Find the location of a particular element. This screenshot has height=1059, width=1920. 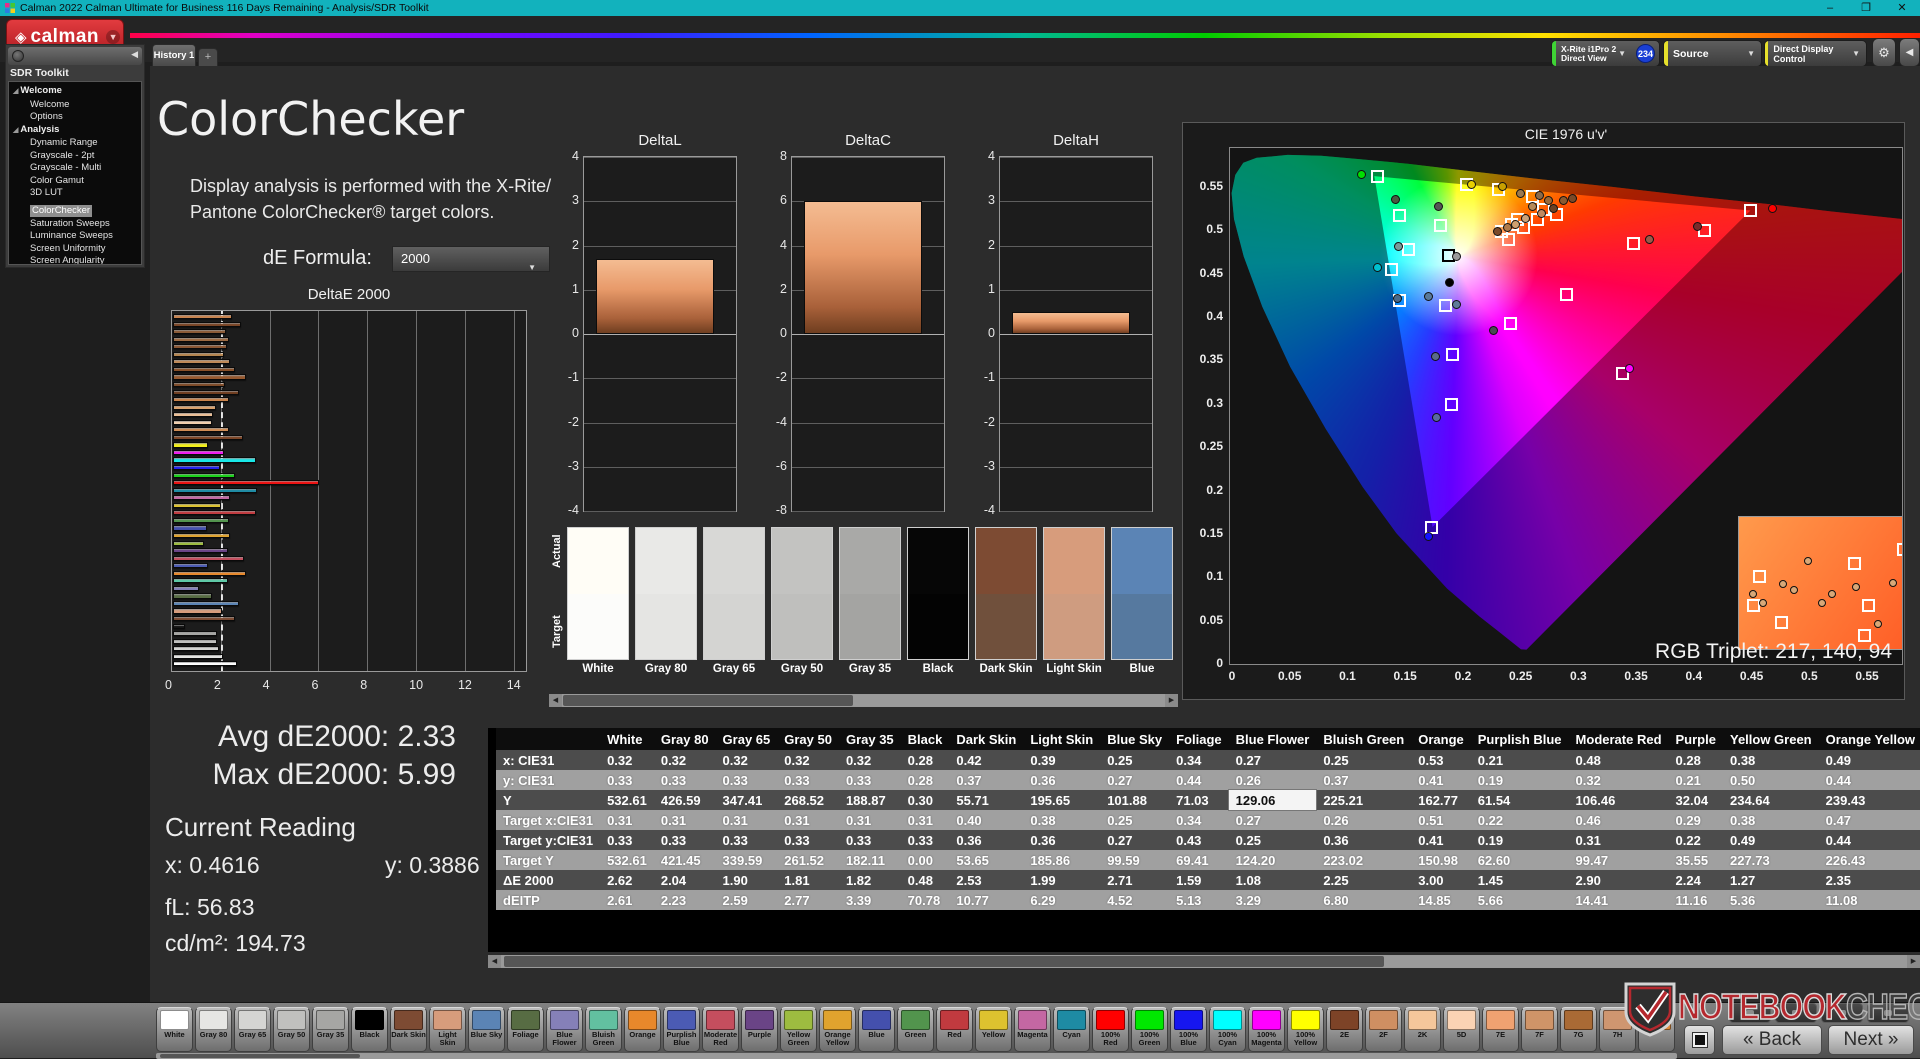

patch-button-foliage: Foliage is located at coordinates (525, 1029).